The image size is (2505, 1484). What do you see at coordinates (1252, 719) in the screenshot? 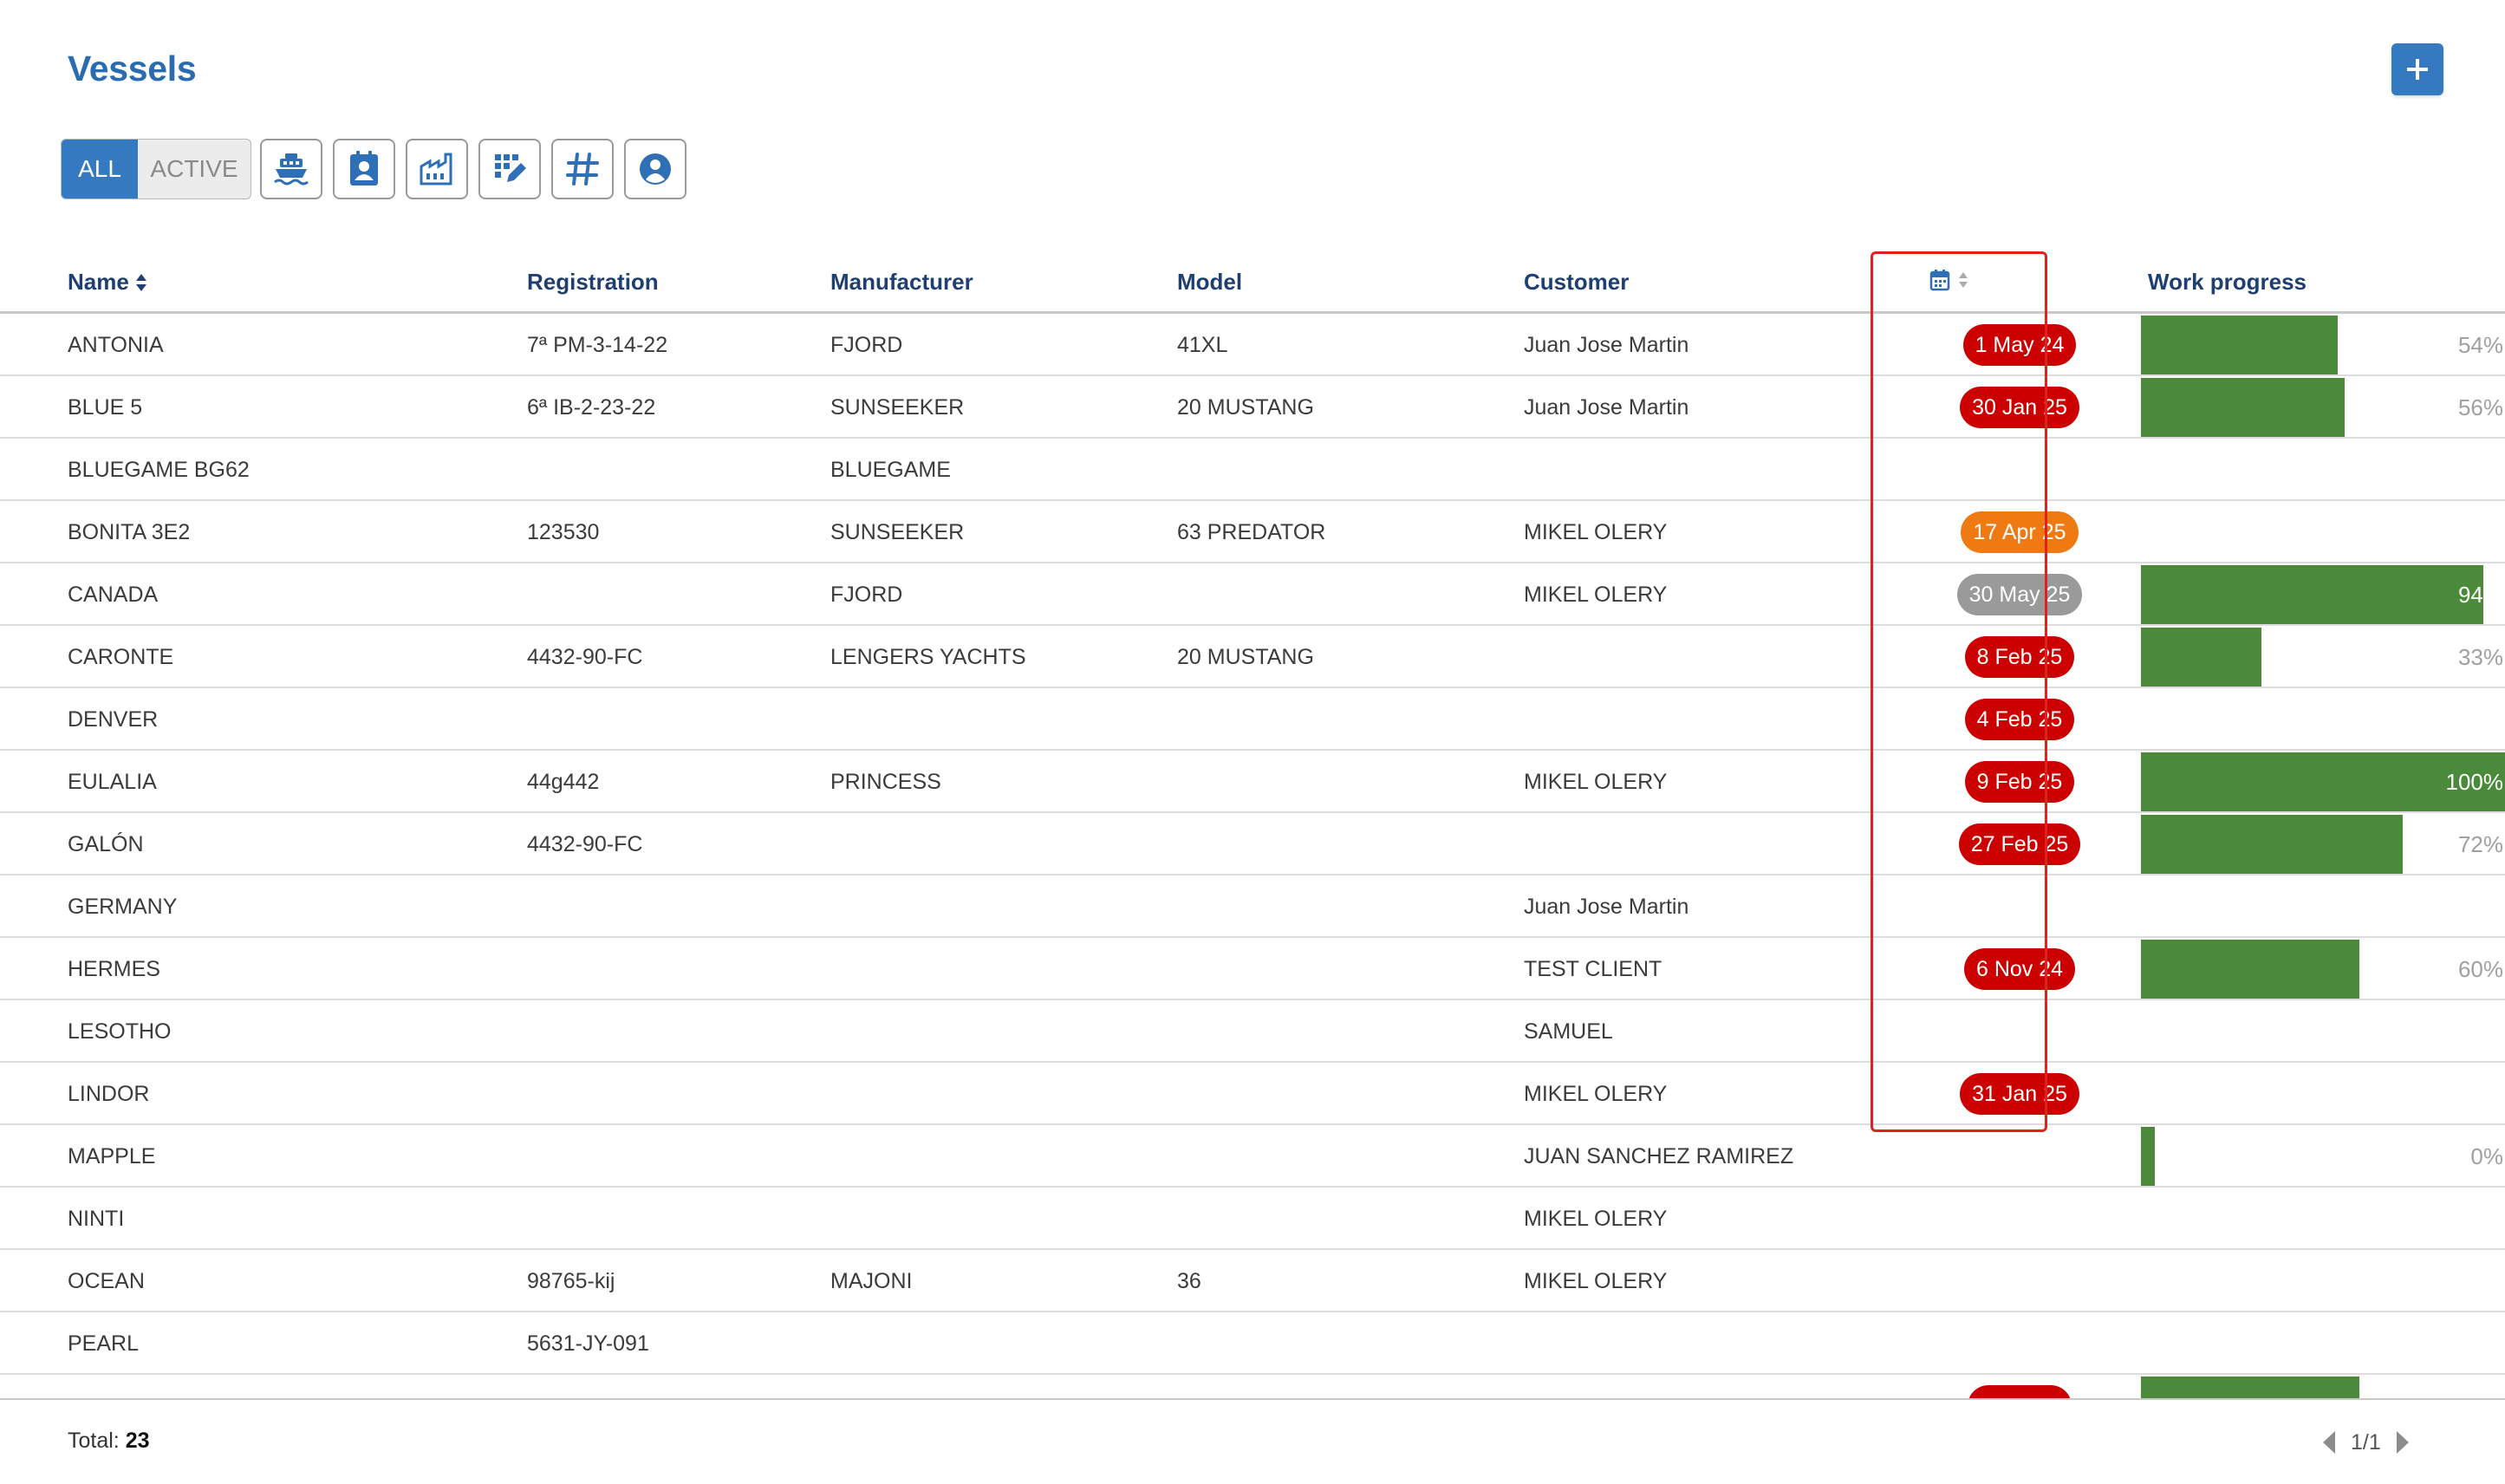
I see `table-row: DENVER 4 Feb 25` at bounding box center [1252, 719].